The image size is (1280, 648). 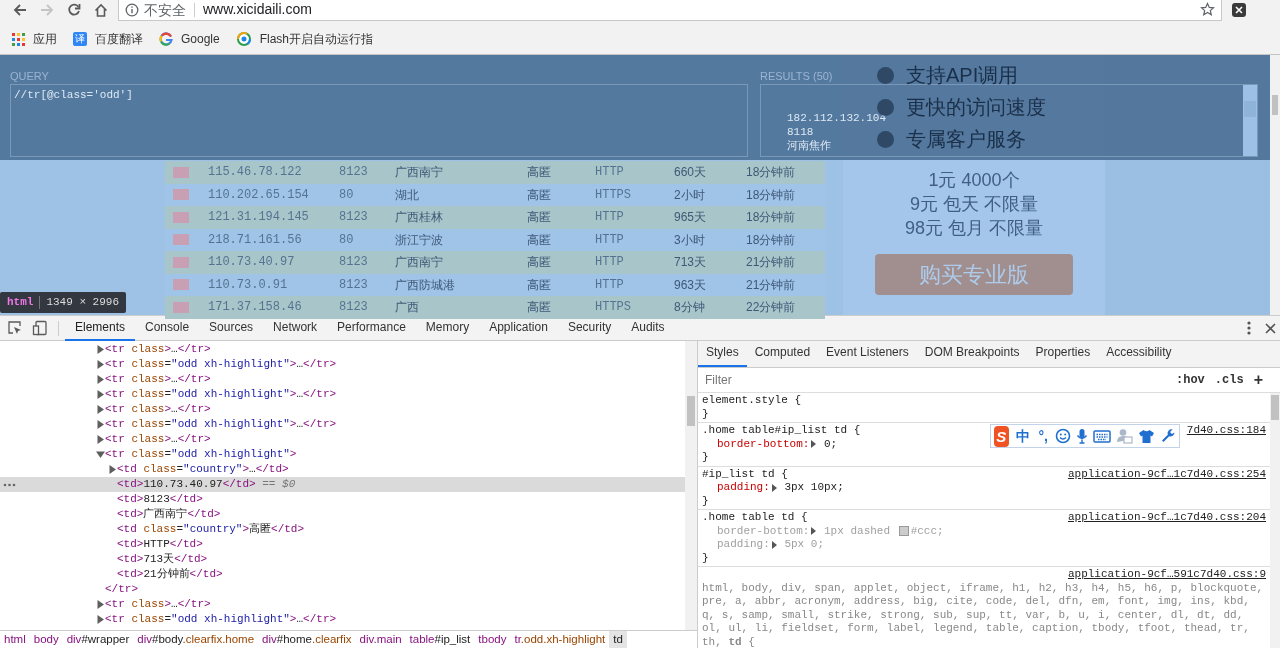 I want to click on bookmark-link: Google, so click(x=189, y=39).